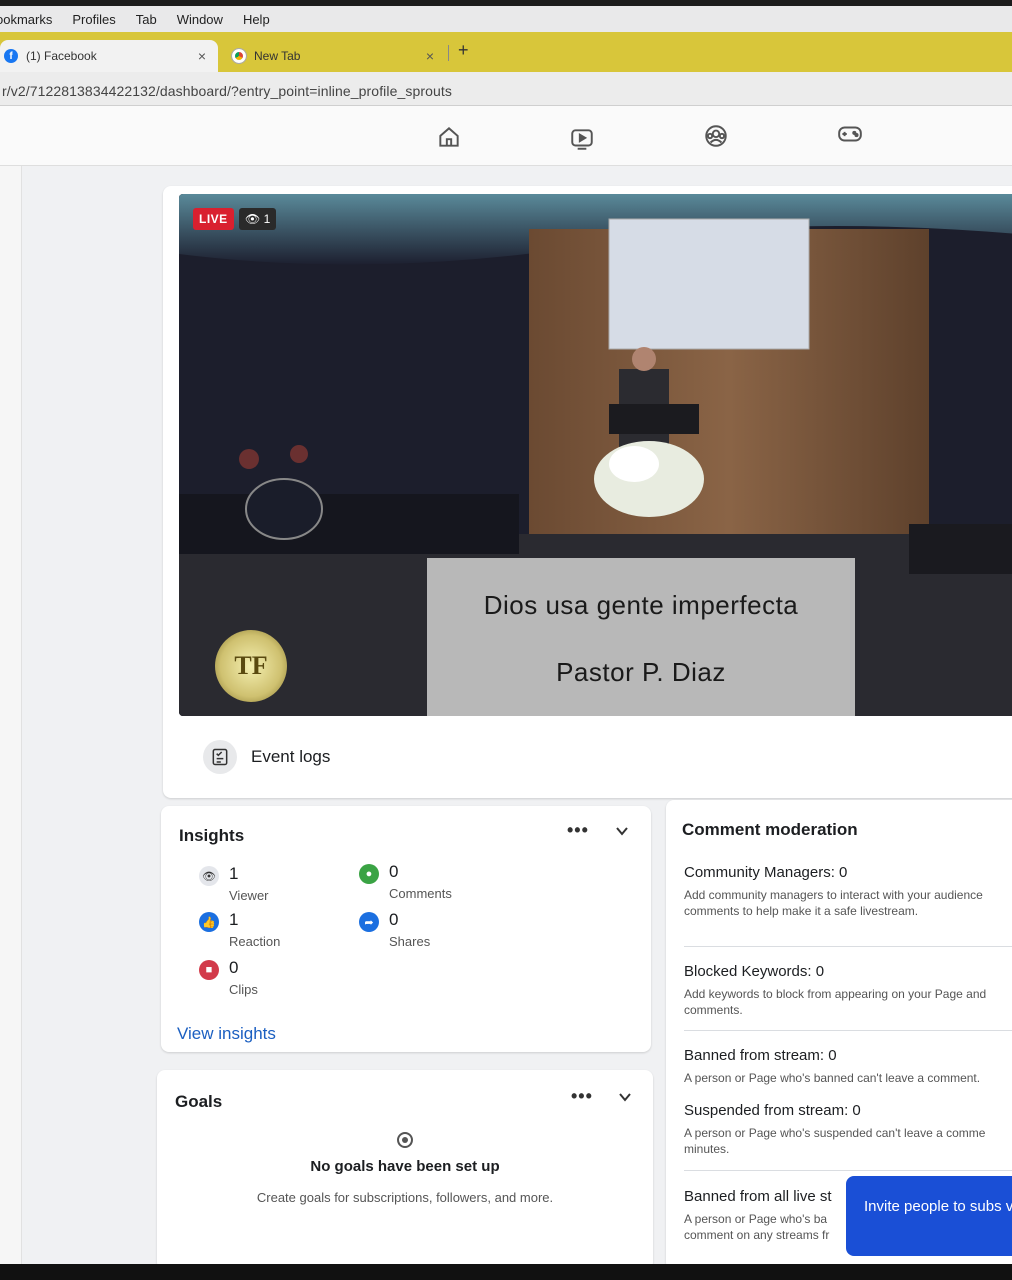 The width and height of the screenshot is (1012, 1280). Describe the element at coordinates (251, 666) in the screenshot. I see `church-logo: TF` at that location.